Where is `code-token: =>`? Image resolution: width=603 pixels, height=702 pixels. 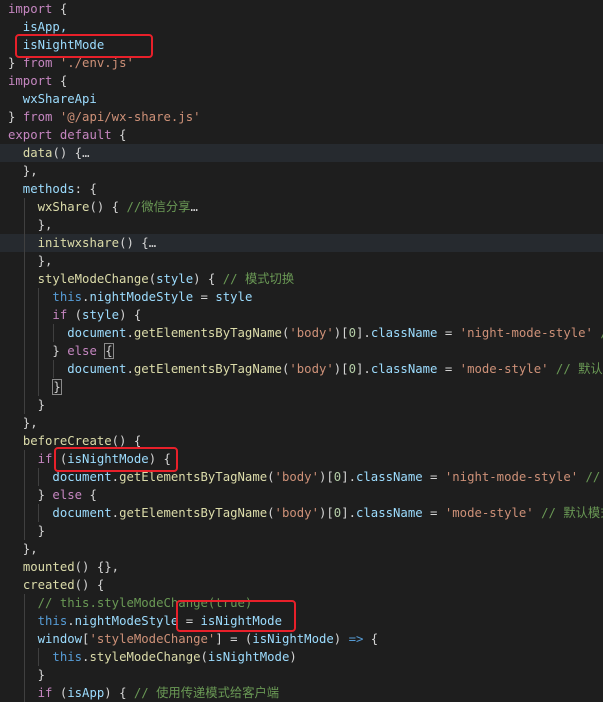 code-token: => is located at coordinates (356, 639).